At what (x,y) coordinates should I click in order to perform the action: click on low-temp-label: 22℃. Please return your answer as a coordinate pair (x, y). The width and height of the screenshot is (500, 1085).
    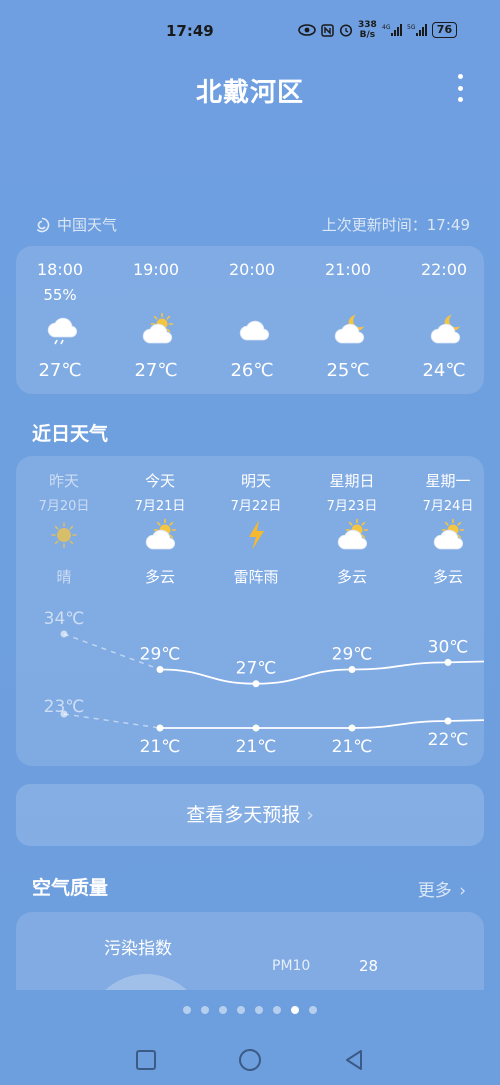
    Looking at the image, I should click on (448, 740).